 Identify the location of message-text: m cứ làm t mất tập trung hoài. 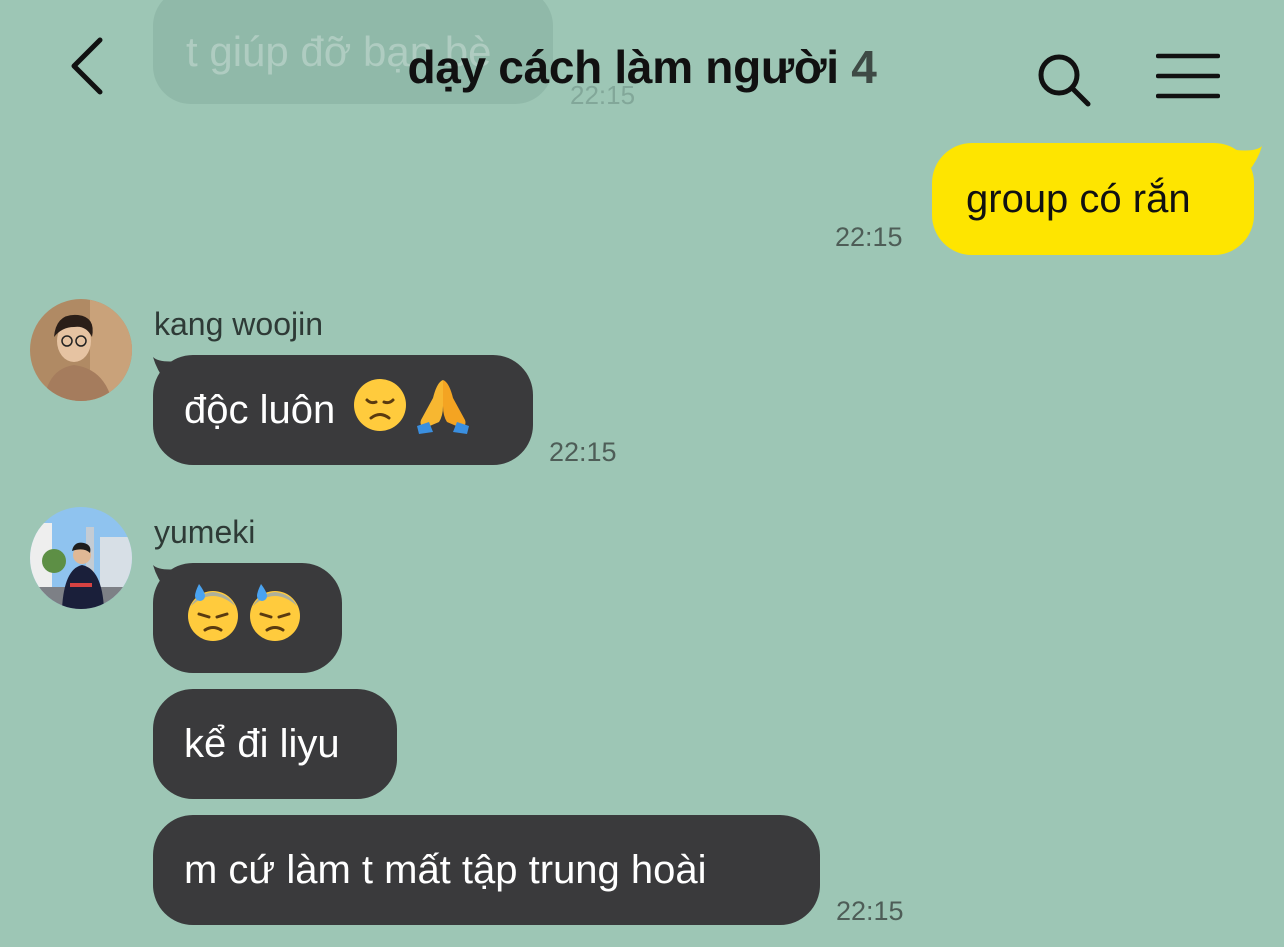
(445, 869).